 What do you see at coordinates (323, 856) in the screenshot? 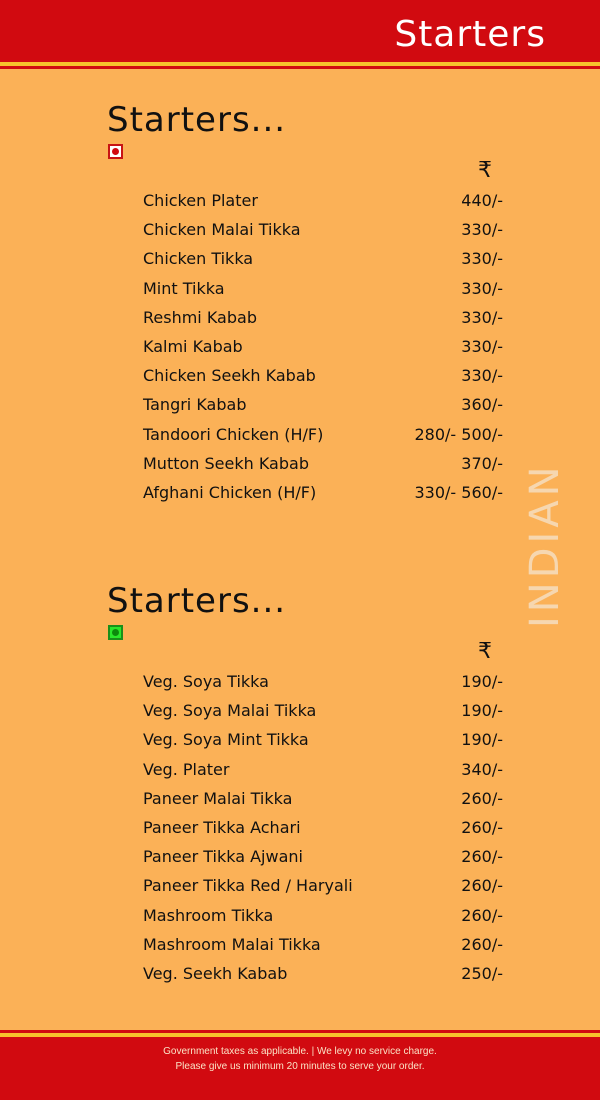
I see `menu-item: Paneer Tikka Ajwani 260/-` at bounding box center [323, 856].